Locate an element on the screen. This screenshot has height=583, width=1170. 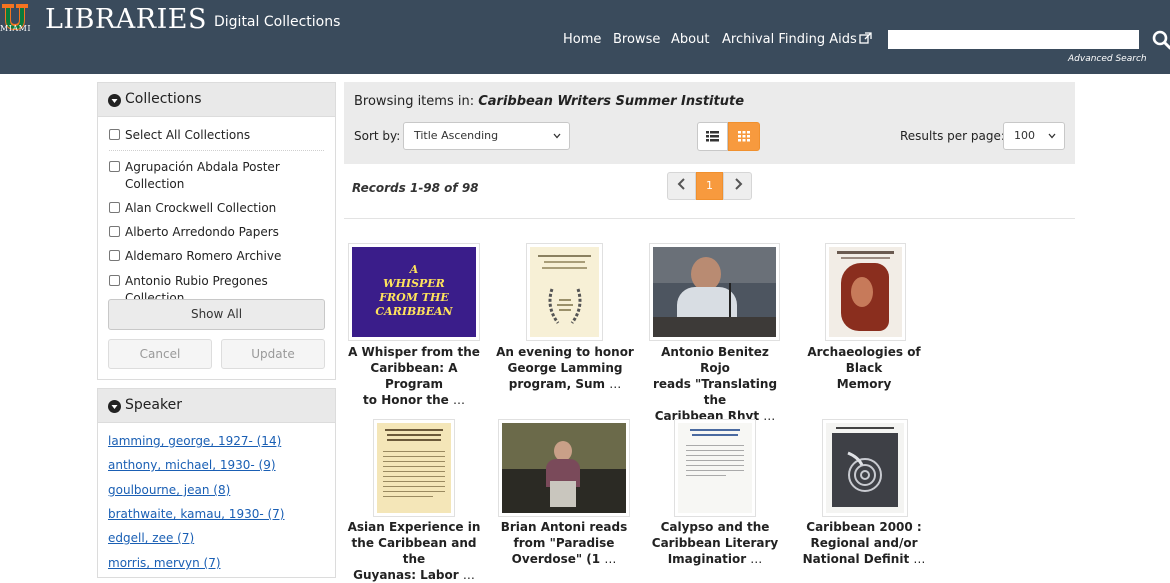
item-title-line: Calypso and the is located at coordinates (715, 527).